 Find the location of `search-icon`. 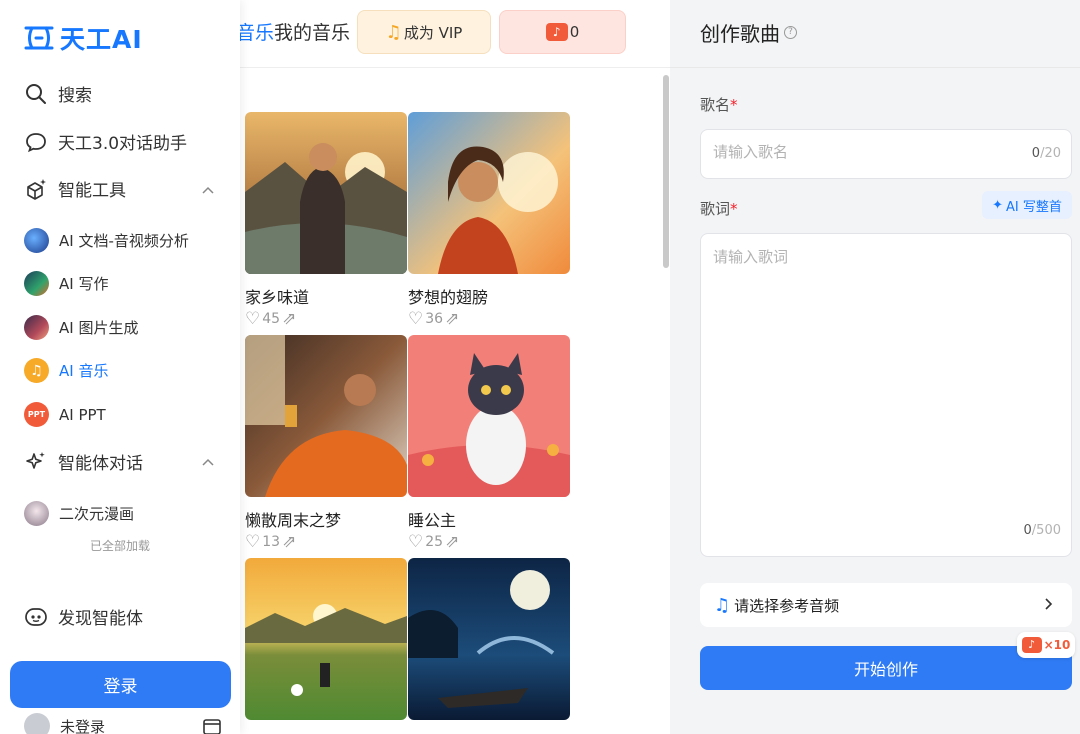

search-icon is located at coordinates (36, 94).